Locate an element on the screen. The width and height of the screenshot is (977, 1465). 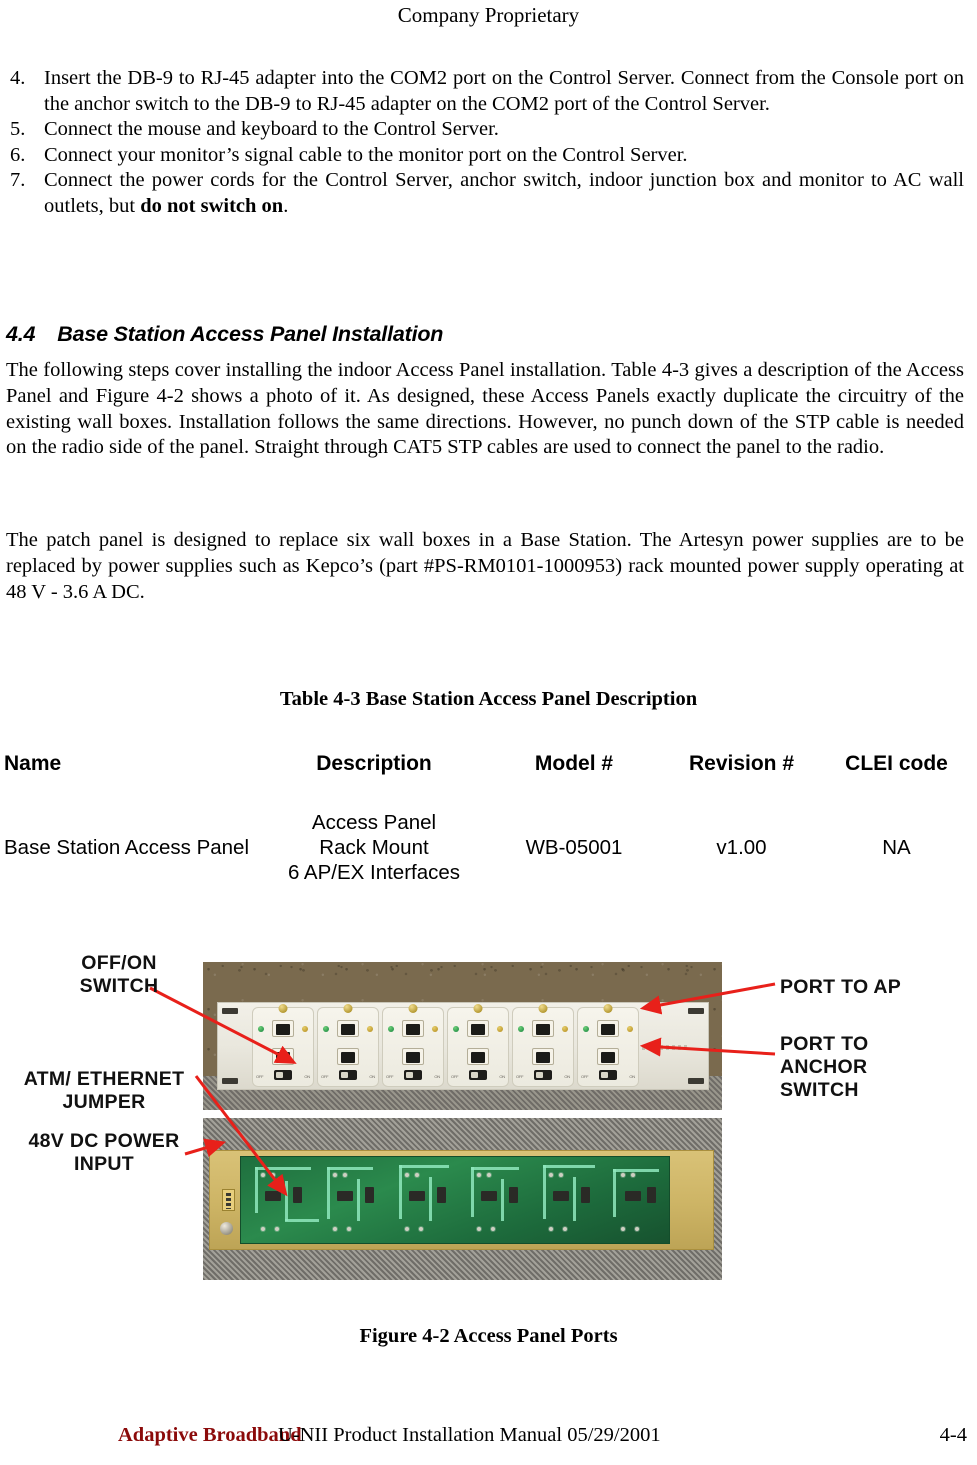
callout-port-to-ap: PORT TO AP is located at coordinates (841, 987).